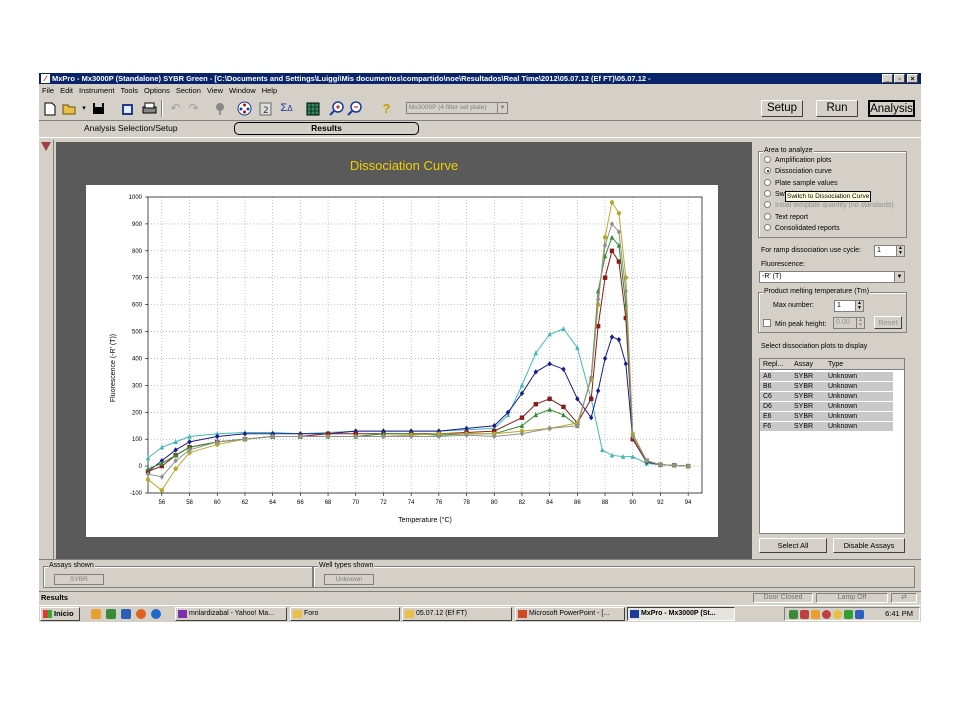 Image resolution: width=960 pixels, height=720 pixels. I want to click on mxpro-app-icon: ∕, so click(45, 78).